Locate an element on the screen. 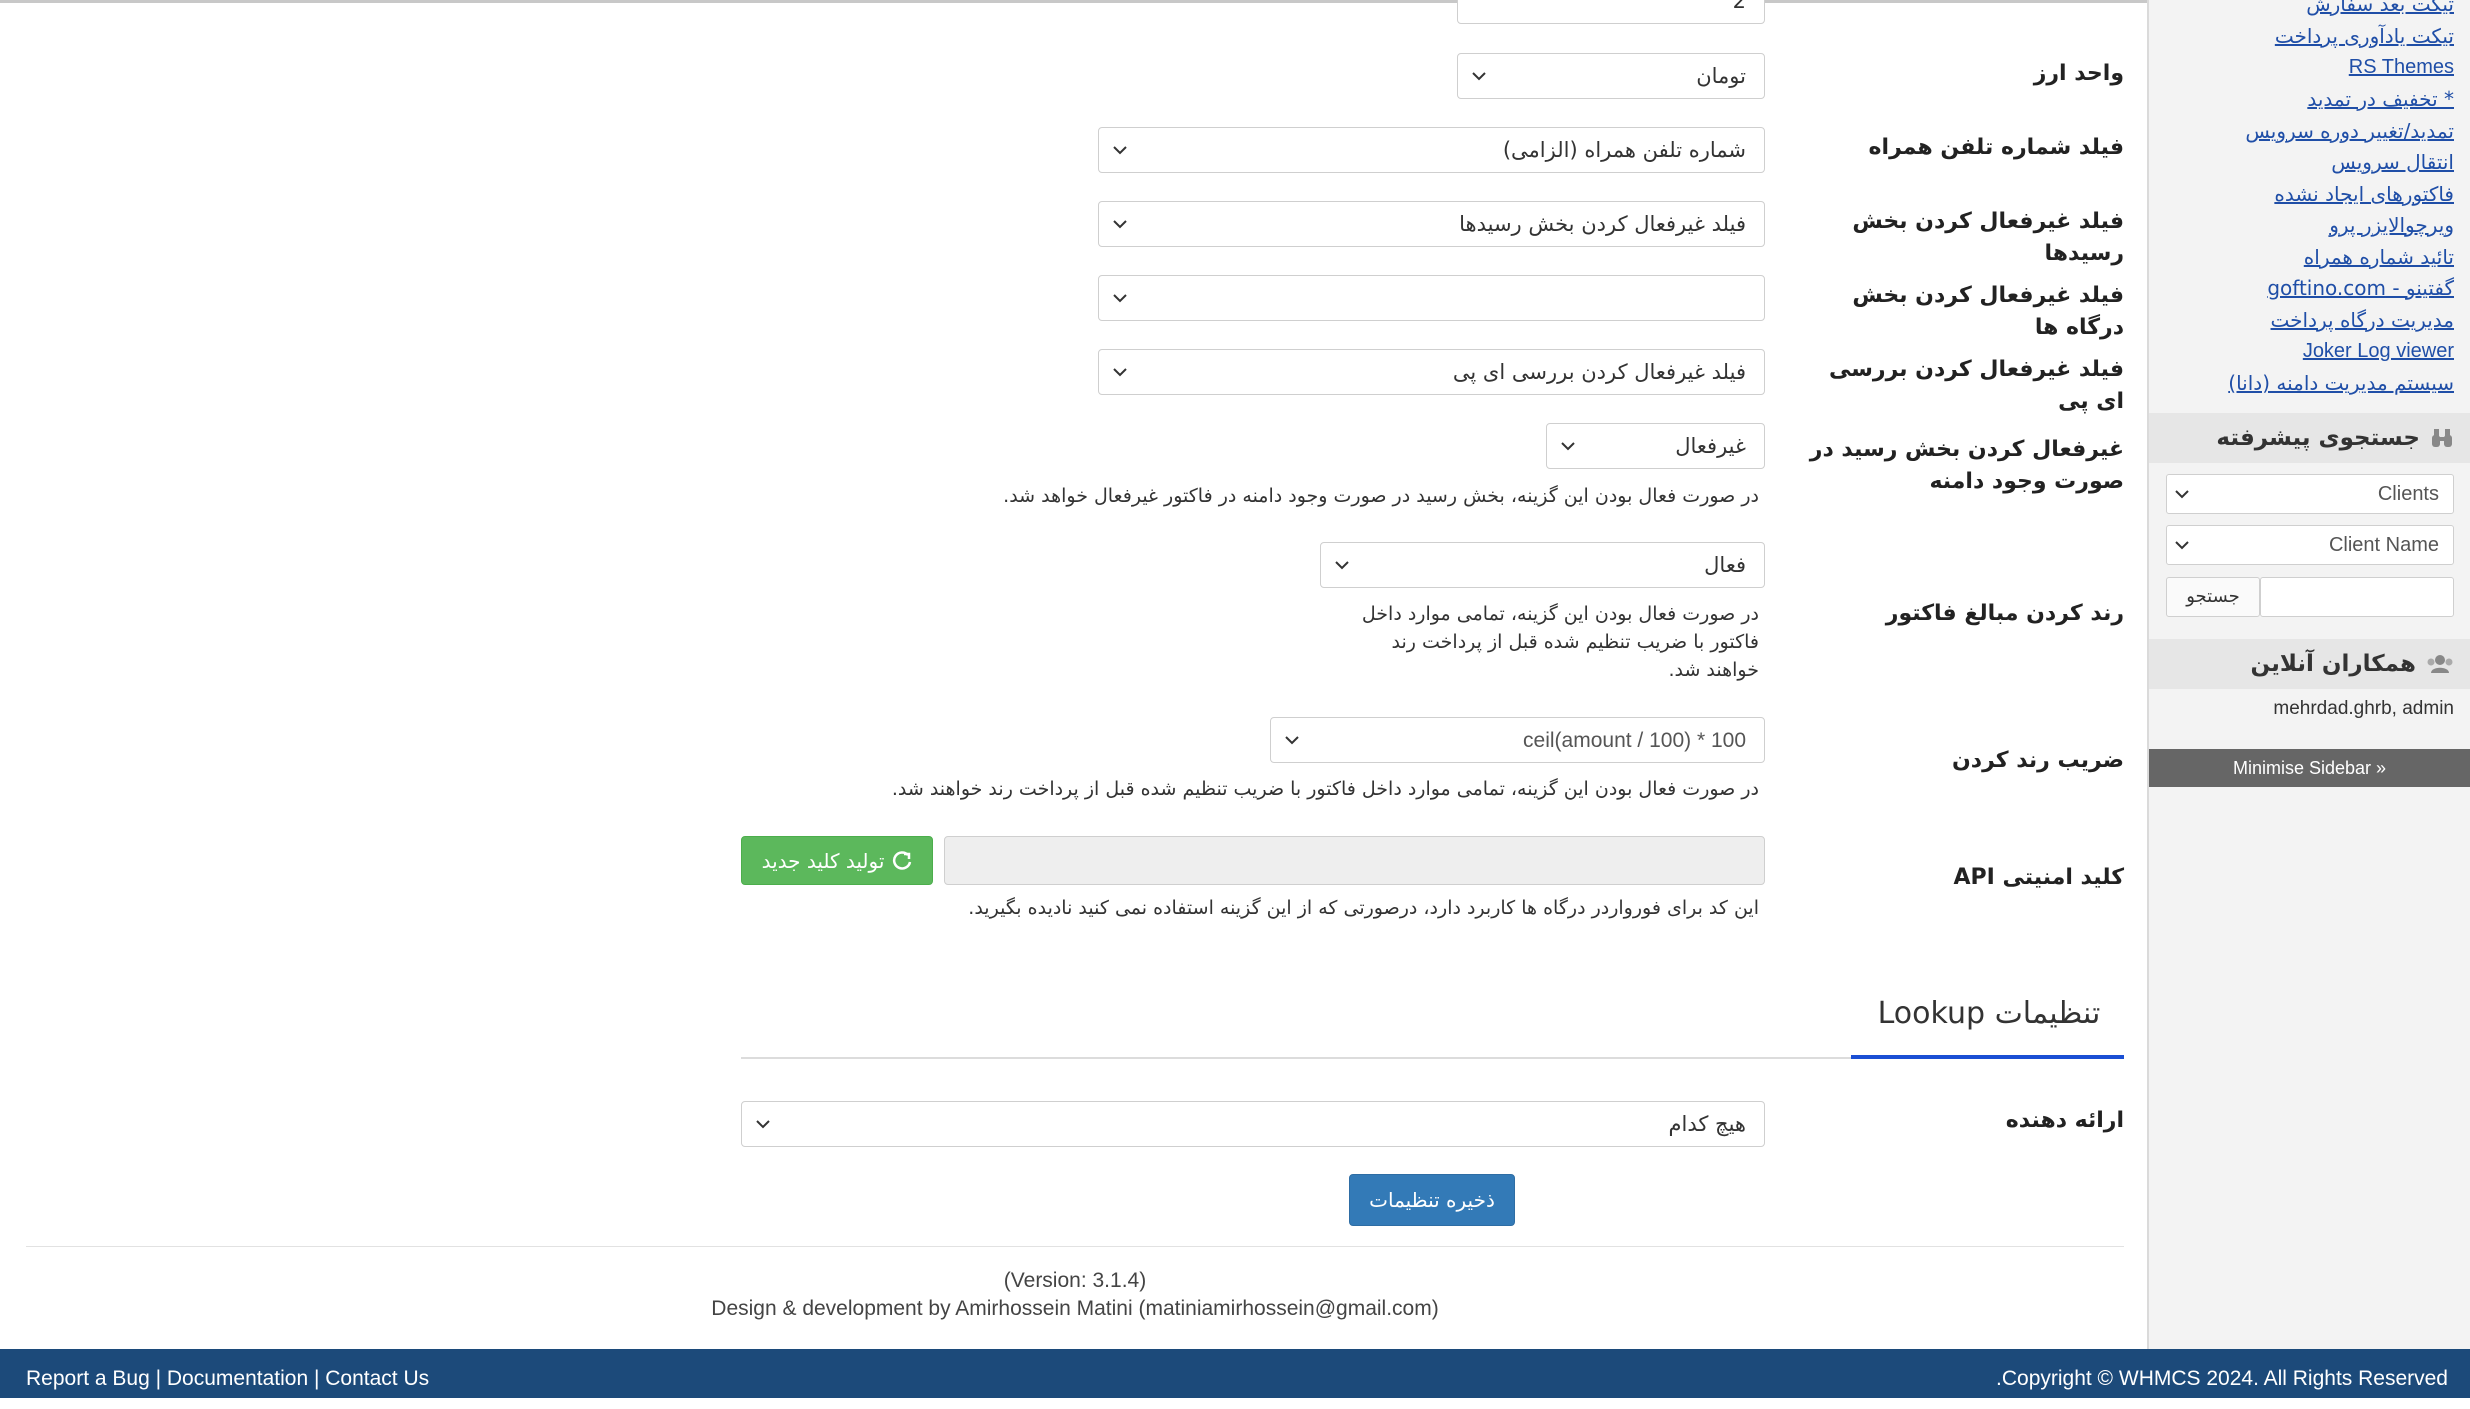 This screenshot has width=2470, height=1409. provider-label: ارائه دهنده is located at coordinates (2064, 1120).